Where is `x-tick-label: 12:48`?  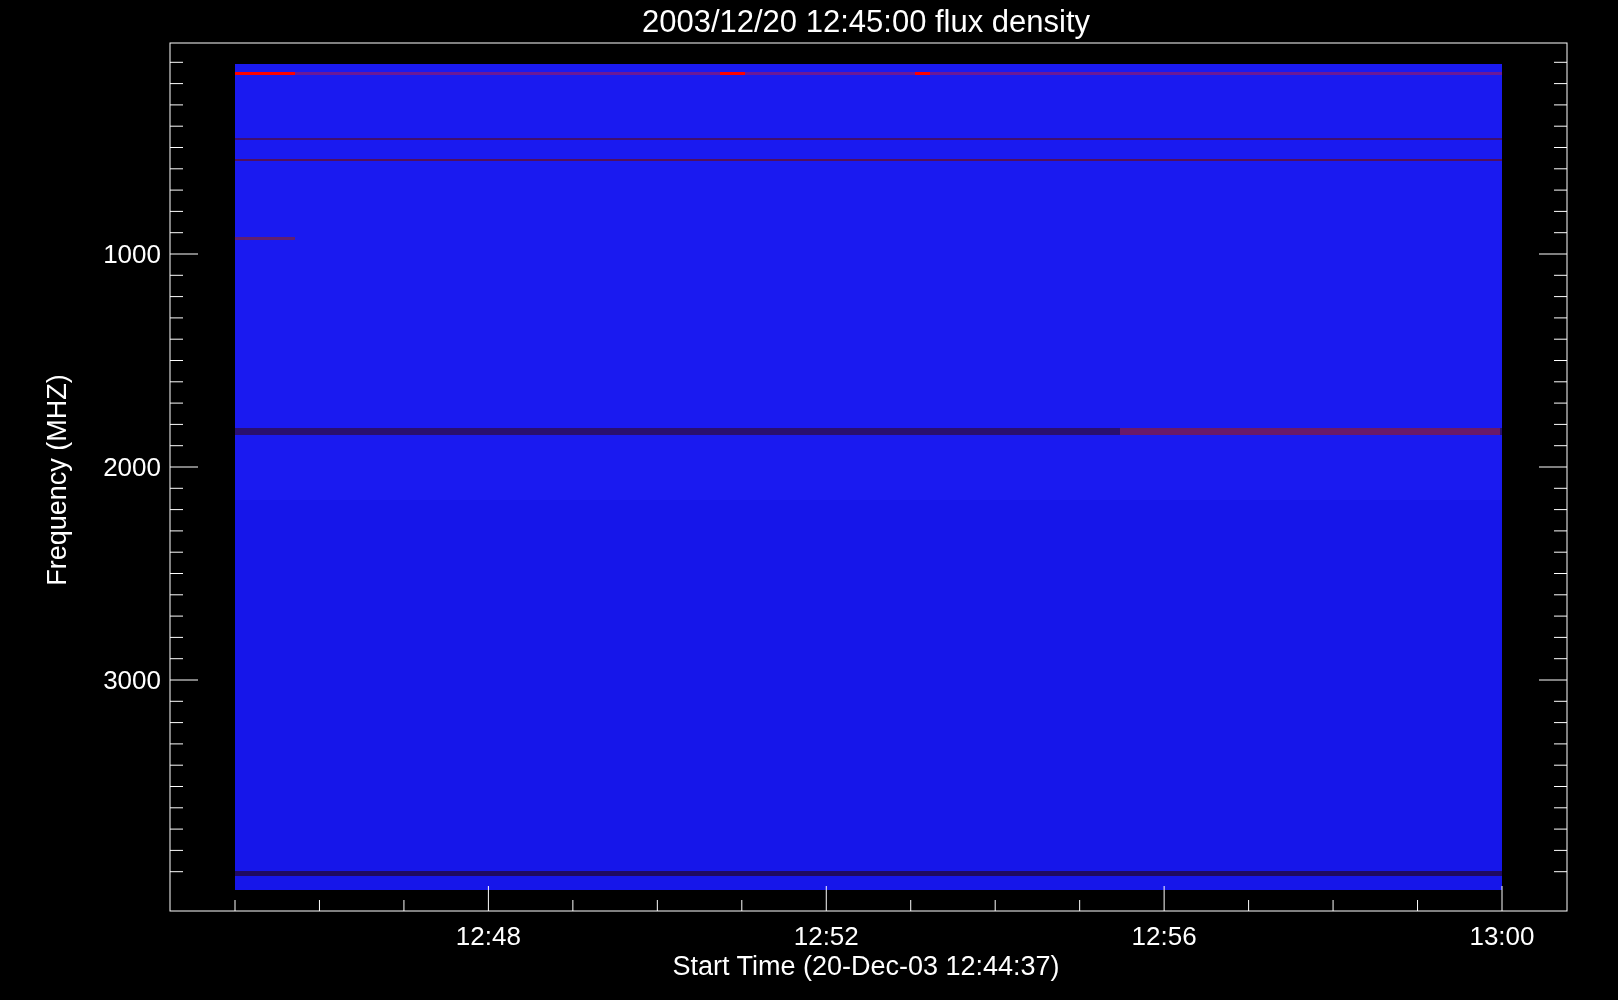
x-tick-label: 12:48 is located at coordinates (488, 936).